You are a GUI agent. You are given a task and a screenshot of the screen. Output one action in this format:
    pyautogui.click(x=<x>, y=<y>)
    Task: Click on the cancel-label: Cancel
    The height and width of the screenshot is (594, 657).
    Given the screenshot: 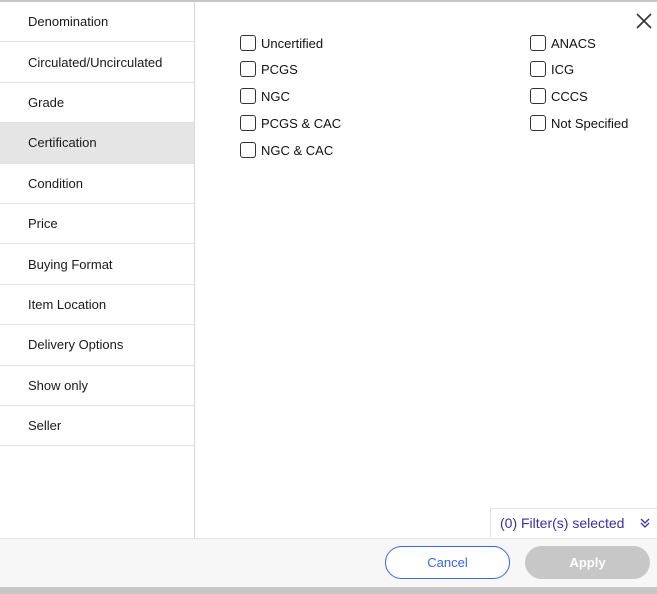 What is the action you would take?
    pyautogui.click(x=447, y=562)
    